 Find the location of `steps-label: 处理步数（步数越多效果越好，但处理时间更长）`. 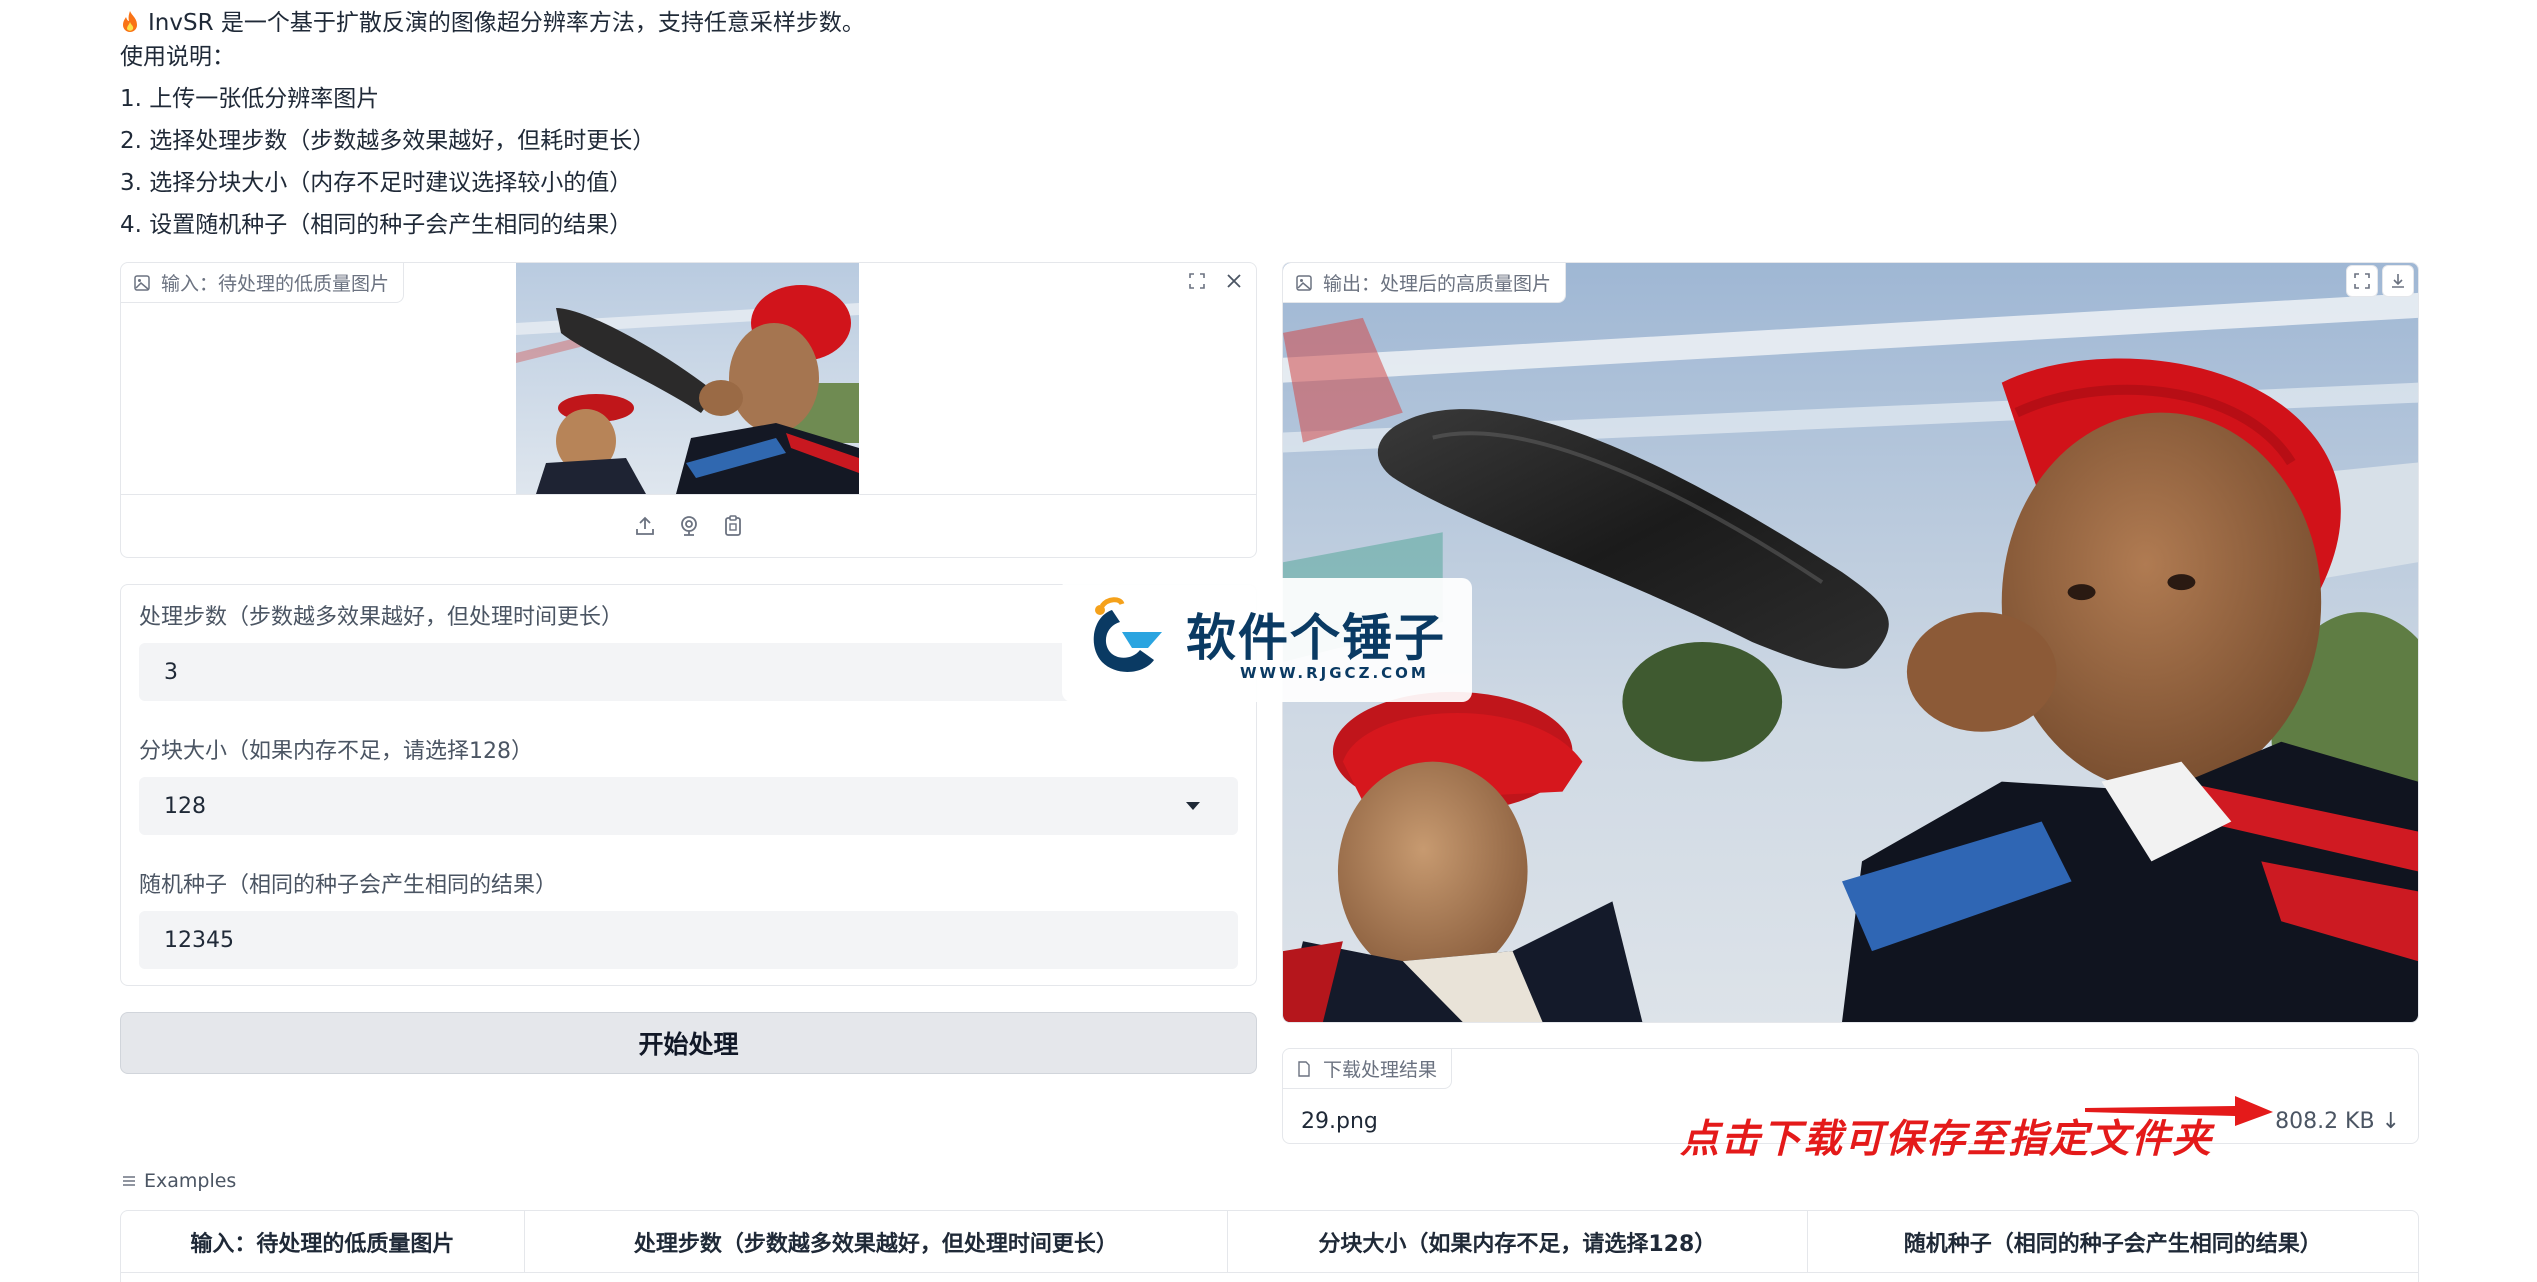

steps-label: 处理步数（步数越多效果越好，但处理时间更长） is located at coordinates (381, 617).